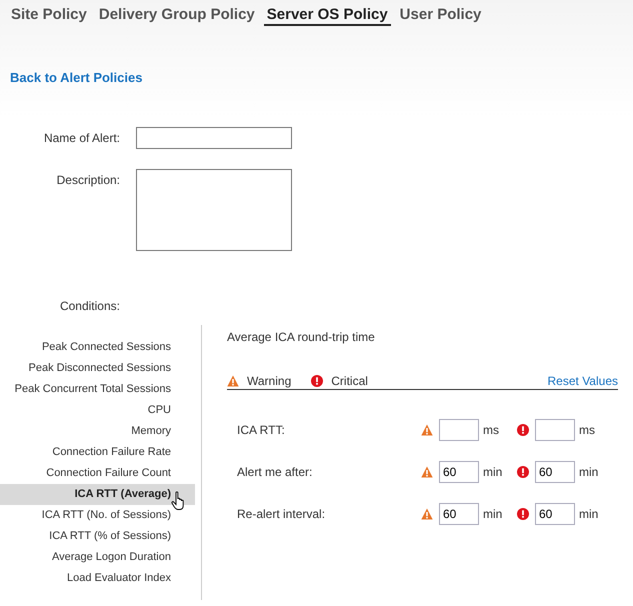  Describe the element at coordinates (583, 381) in the screenshot. I see `reset-values-link: Reset Values` at that location.